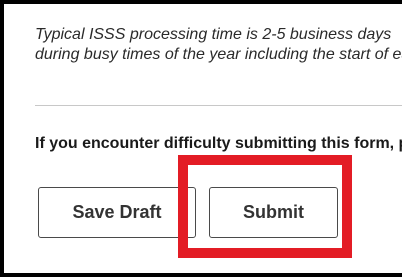 The image size is (402, 277). Describe the element at coordinates (218, 105) in the screenshot. I see `section-divider` at that location.